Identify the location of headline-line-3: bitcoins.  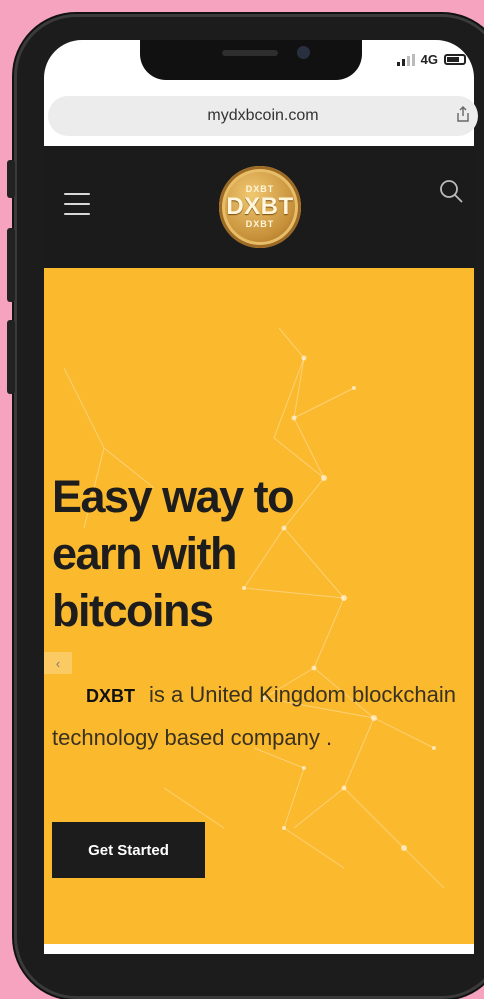
(133, 610).